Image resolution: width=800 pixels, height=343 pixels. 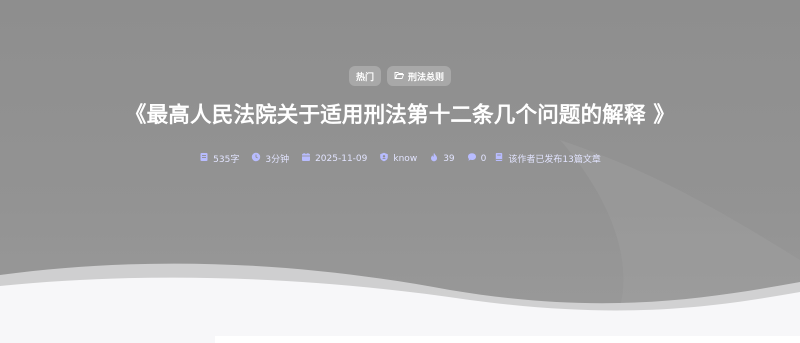 I want to click on view-count: 39, so click(x=442, y=158).